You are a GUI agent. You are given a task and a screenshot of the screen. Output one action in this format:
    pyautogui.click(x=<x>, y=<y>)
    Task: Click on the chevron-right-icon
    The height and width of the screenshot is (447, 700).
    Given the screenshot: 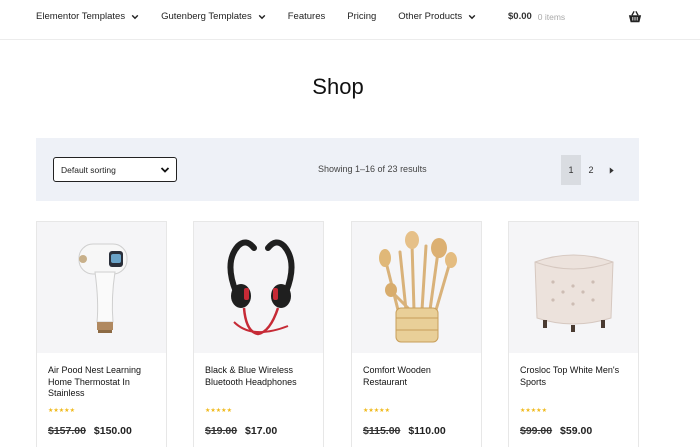 What is the action you would take?
    pyautogui.click(x=611, y=170)
    